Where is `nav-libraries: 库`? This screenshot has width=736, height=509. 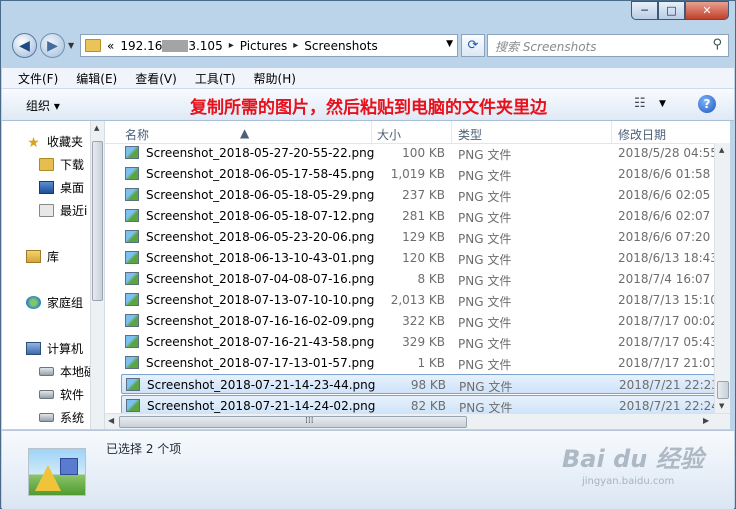
nav-libraries: 库 is located at coordinates (42, 256).